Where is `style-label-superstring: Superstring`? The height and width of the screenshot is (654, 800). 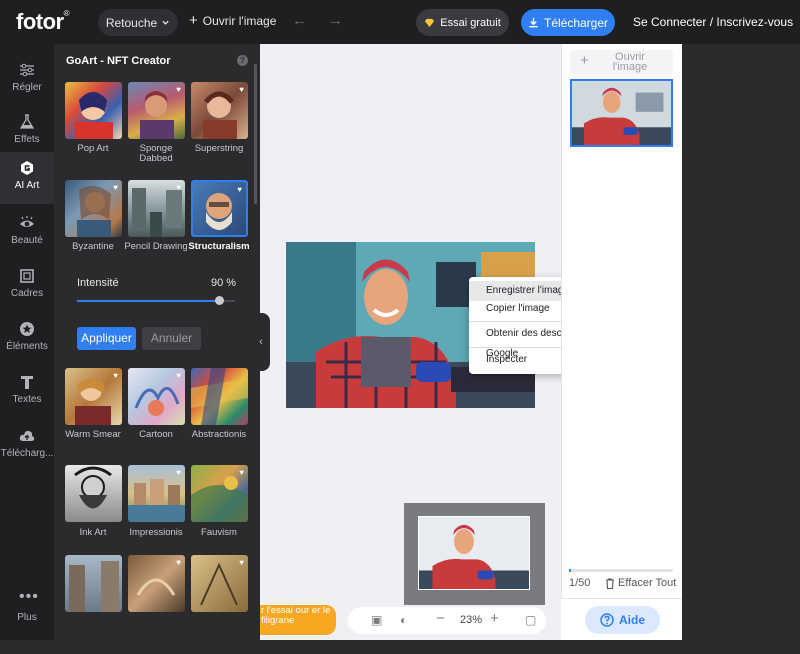 style-label-superstring: Superstring is located at coordinates (219, 148).